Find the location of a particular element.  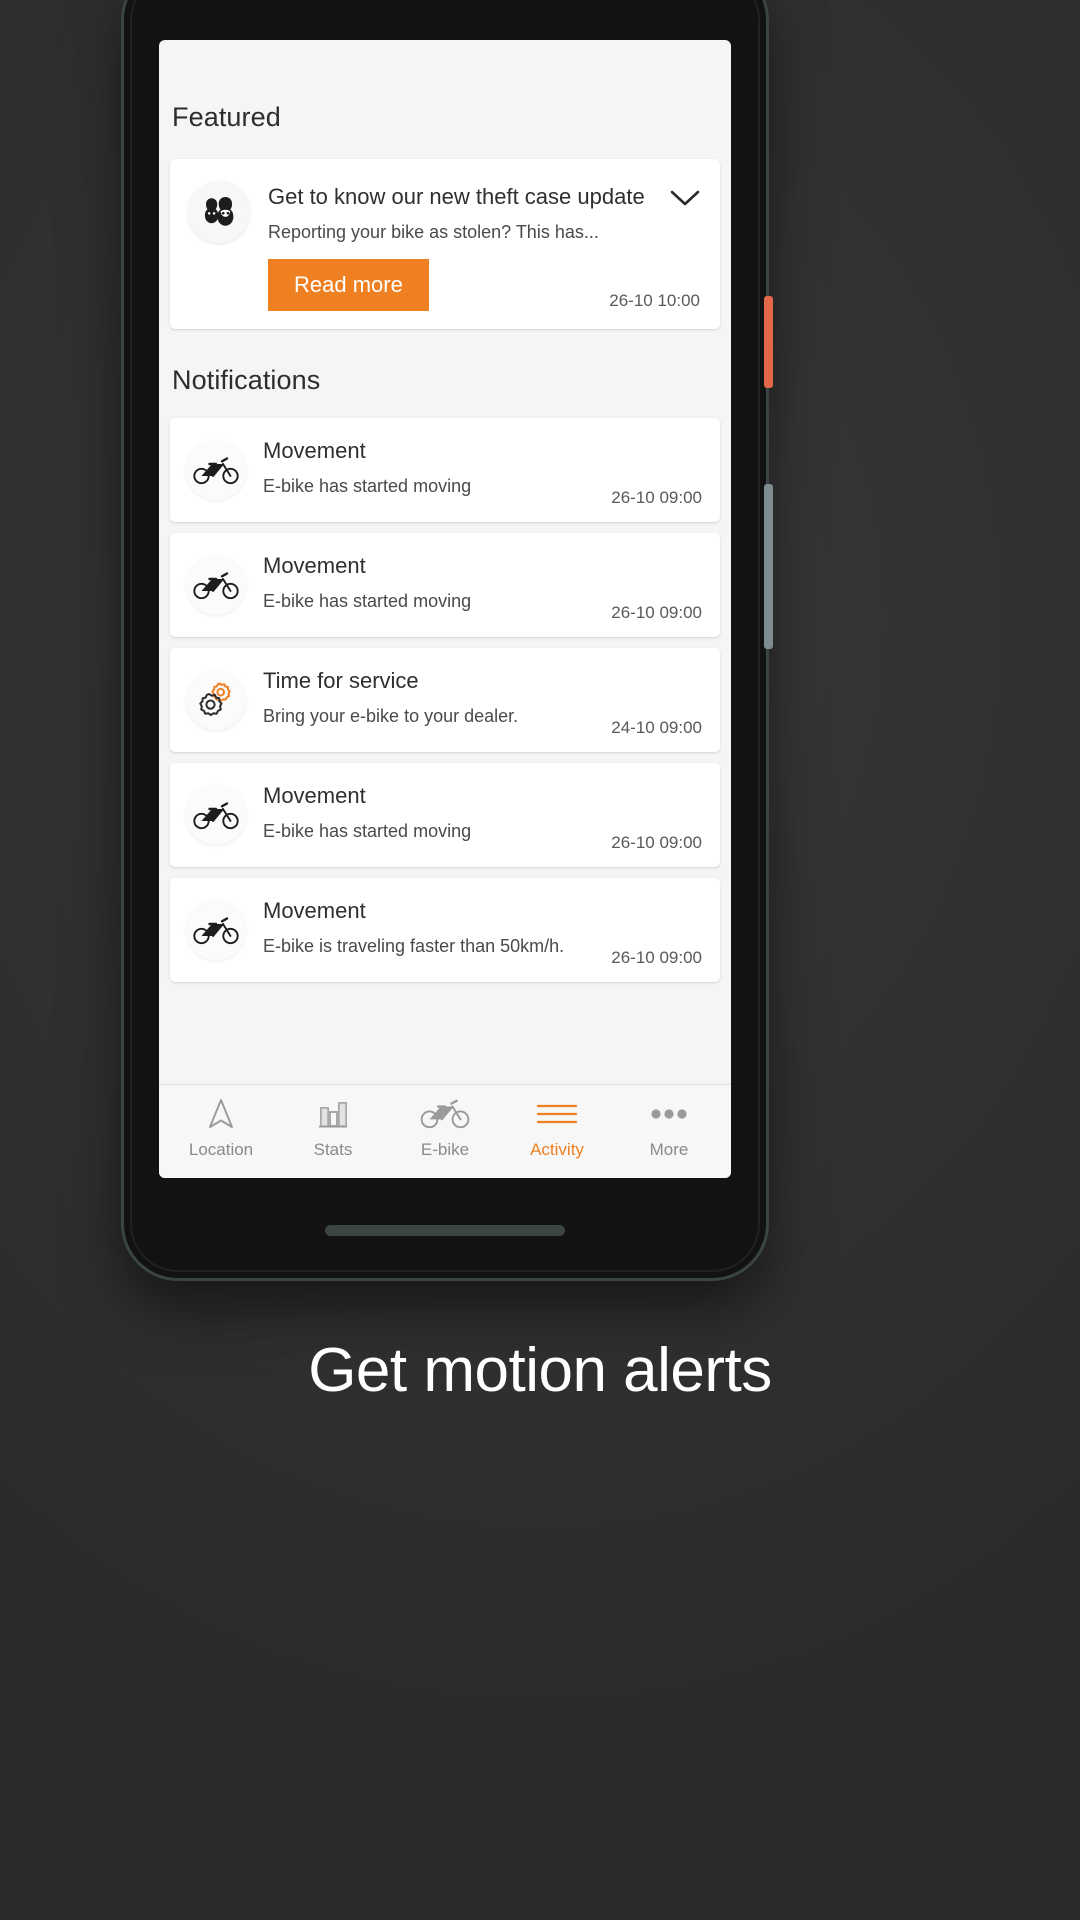

tab-more: More is located at coordinates (669, 1128).